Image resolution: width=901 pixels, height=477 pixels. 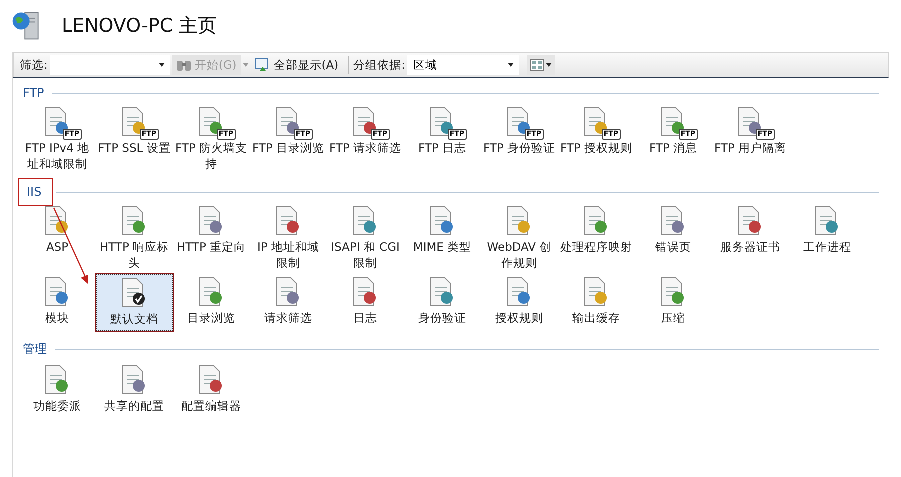 I want to click on feature-item: MIME 类型, so click(x=442, y=238).